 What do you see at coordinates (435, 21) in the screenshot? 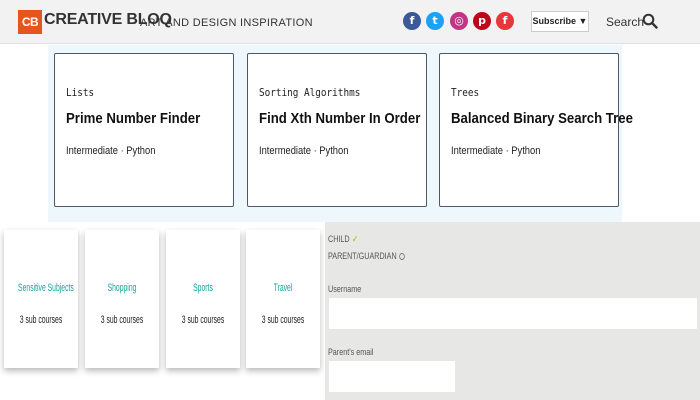
I see `twitter-icon: t` at bounding box center [435, 21].